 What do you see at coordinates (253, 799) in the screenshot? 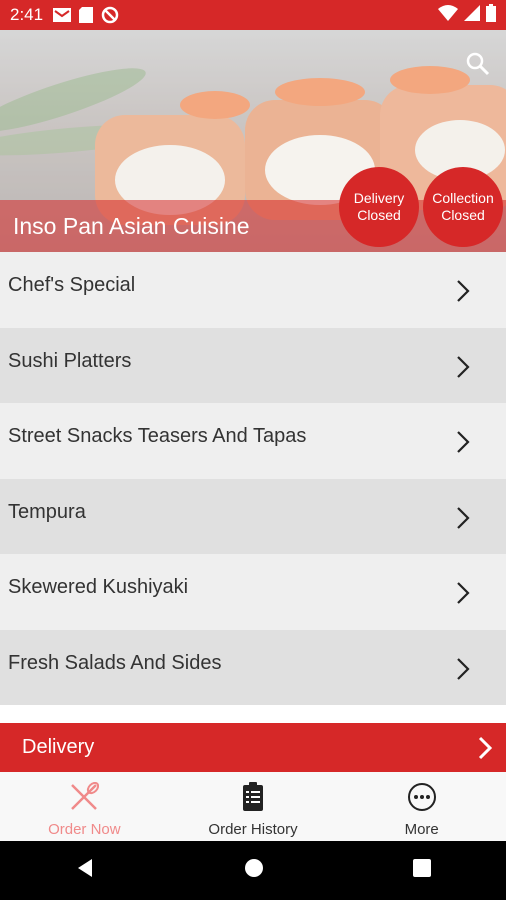
I see `clipboard-icon` at bounding box center [253, 799].